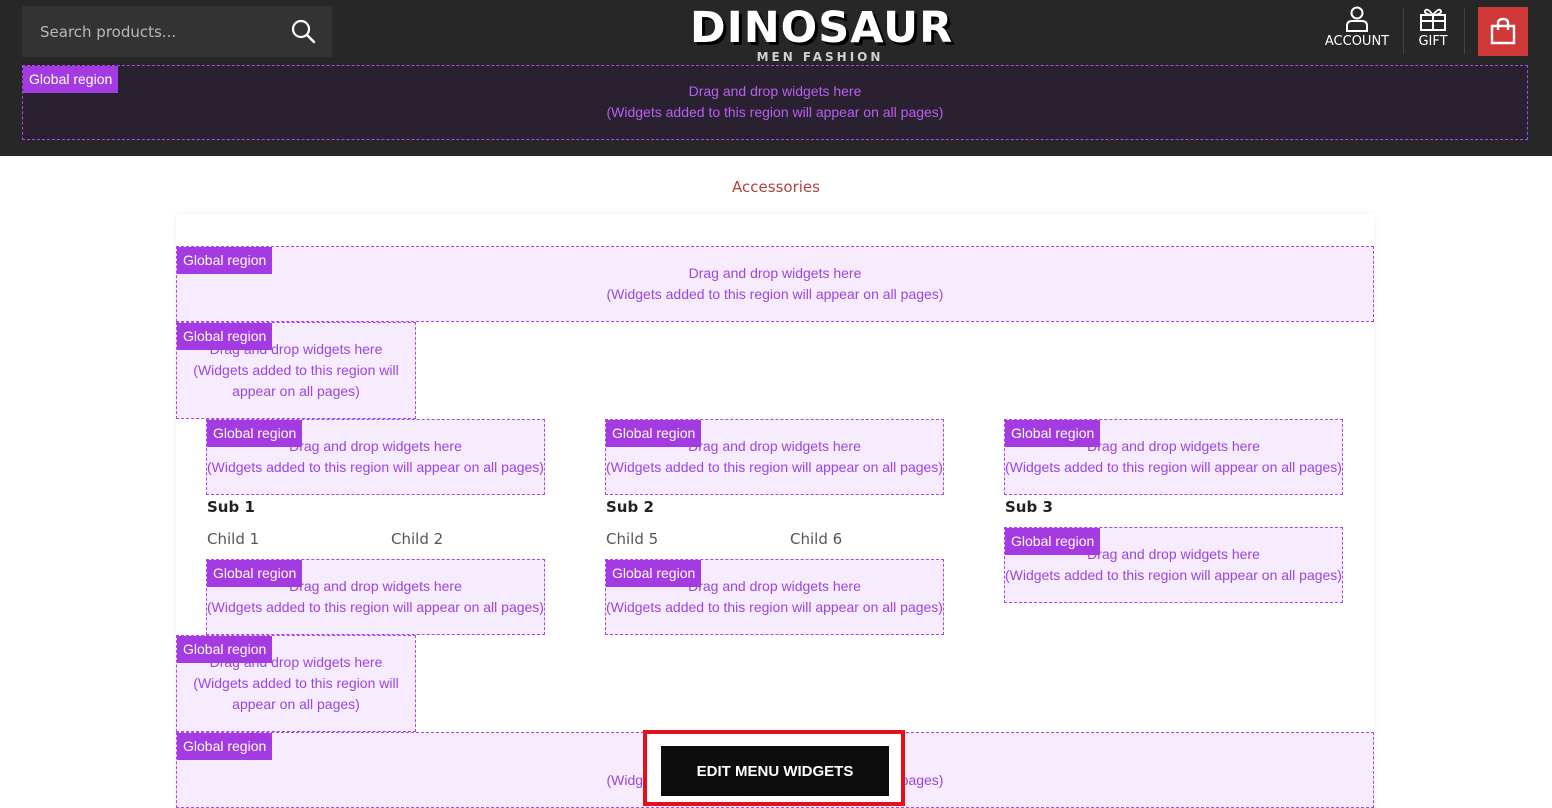 This screenshot has height=808, width=1552. What do you see at coordinates (632, 539) in the screenshot?
I see `submenu-child-link: Child 5` at bounding box center [632, 539].